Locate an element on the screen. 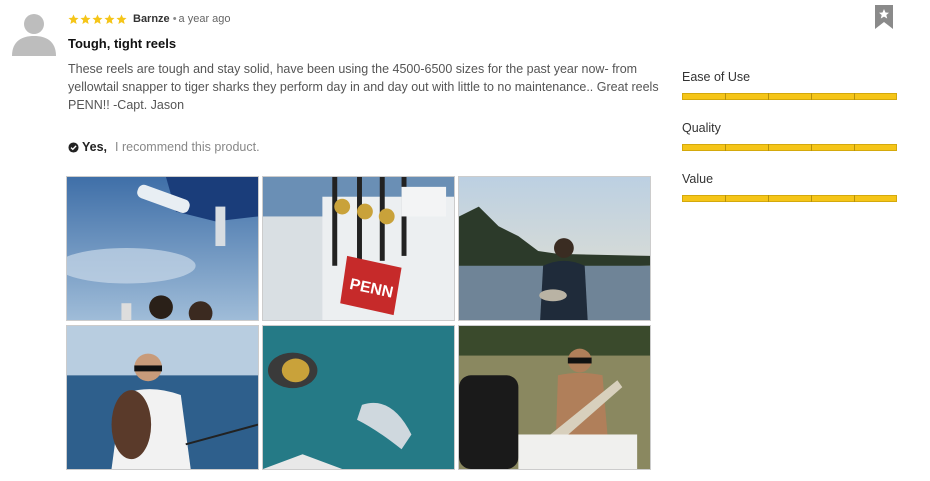  rating-row: Quality is located at coordinates (790, 146).